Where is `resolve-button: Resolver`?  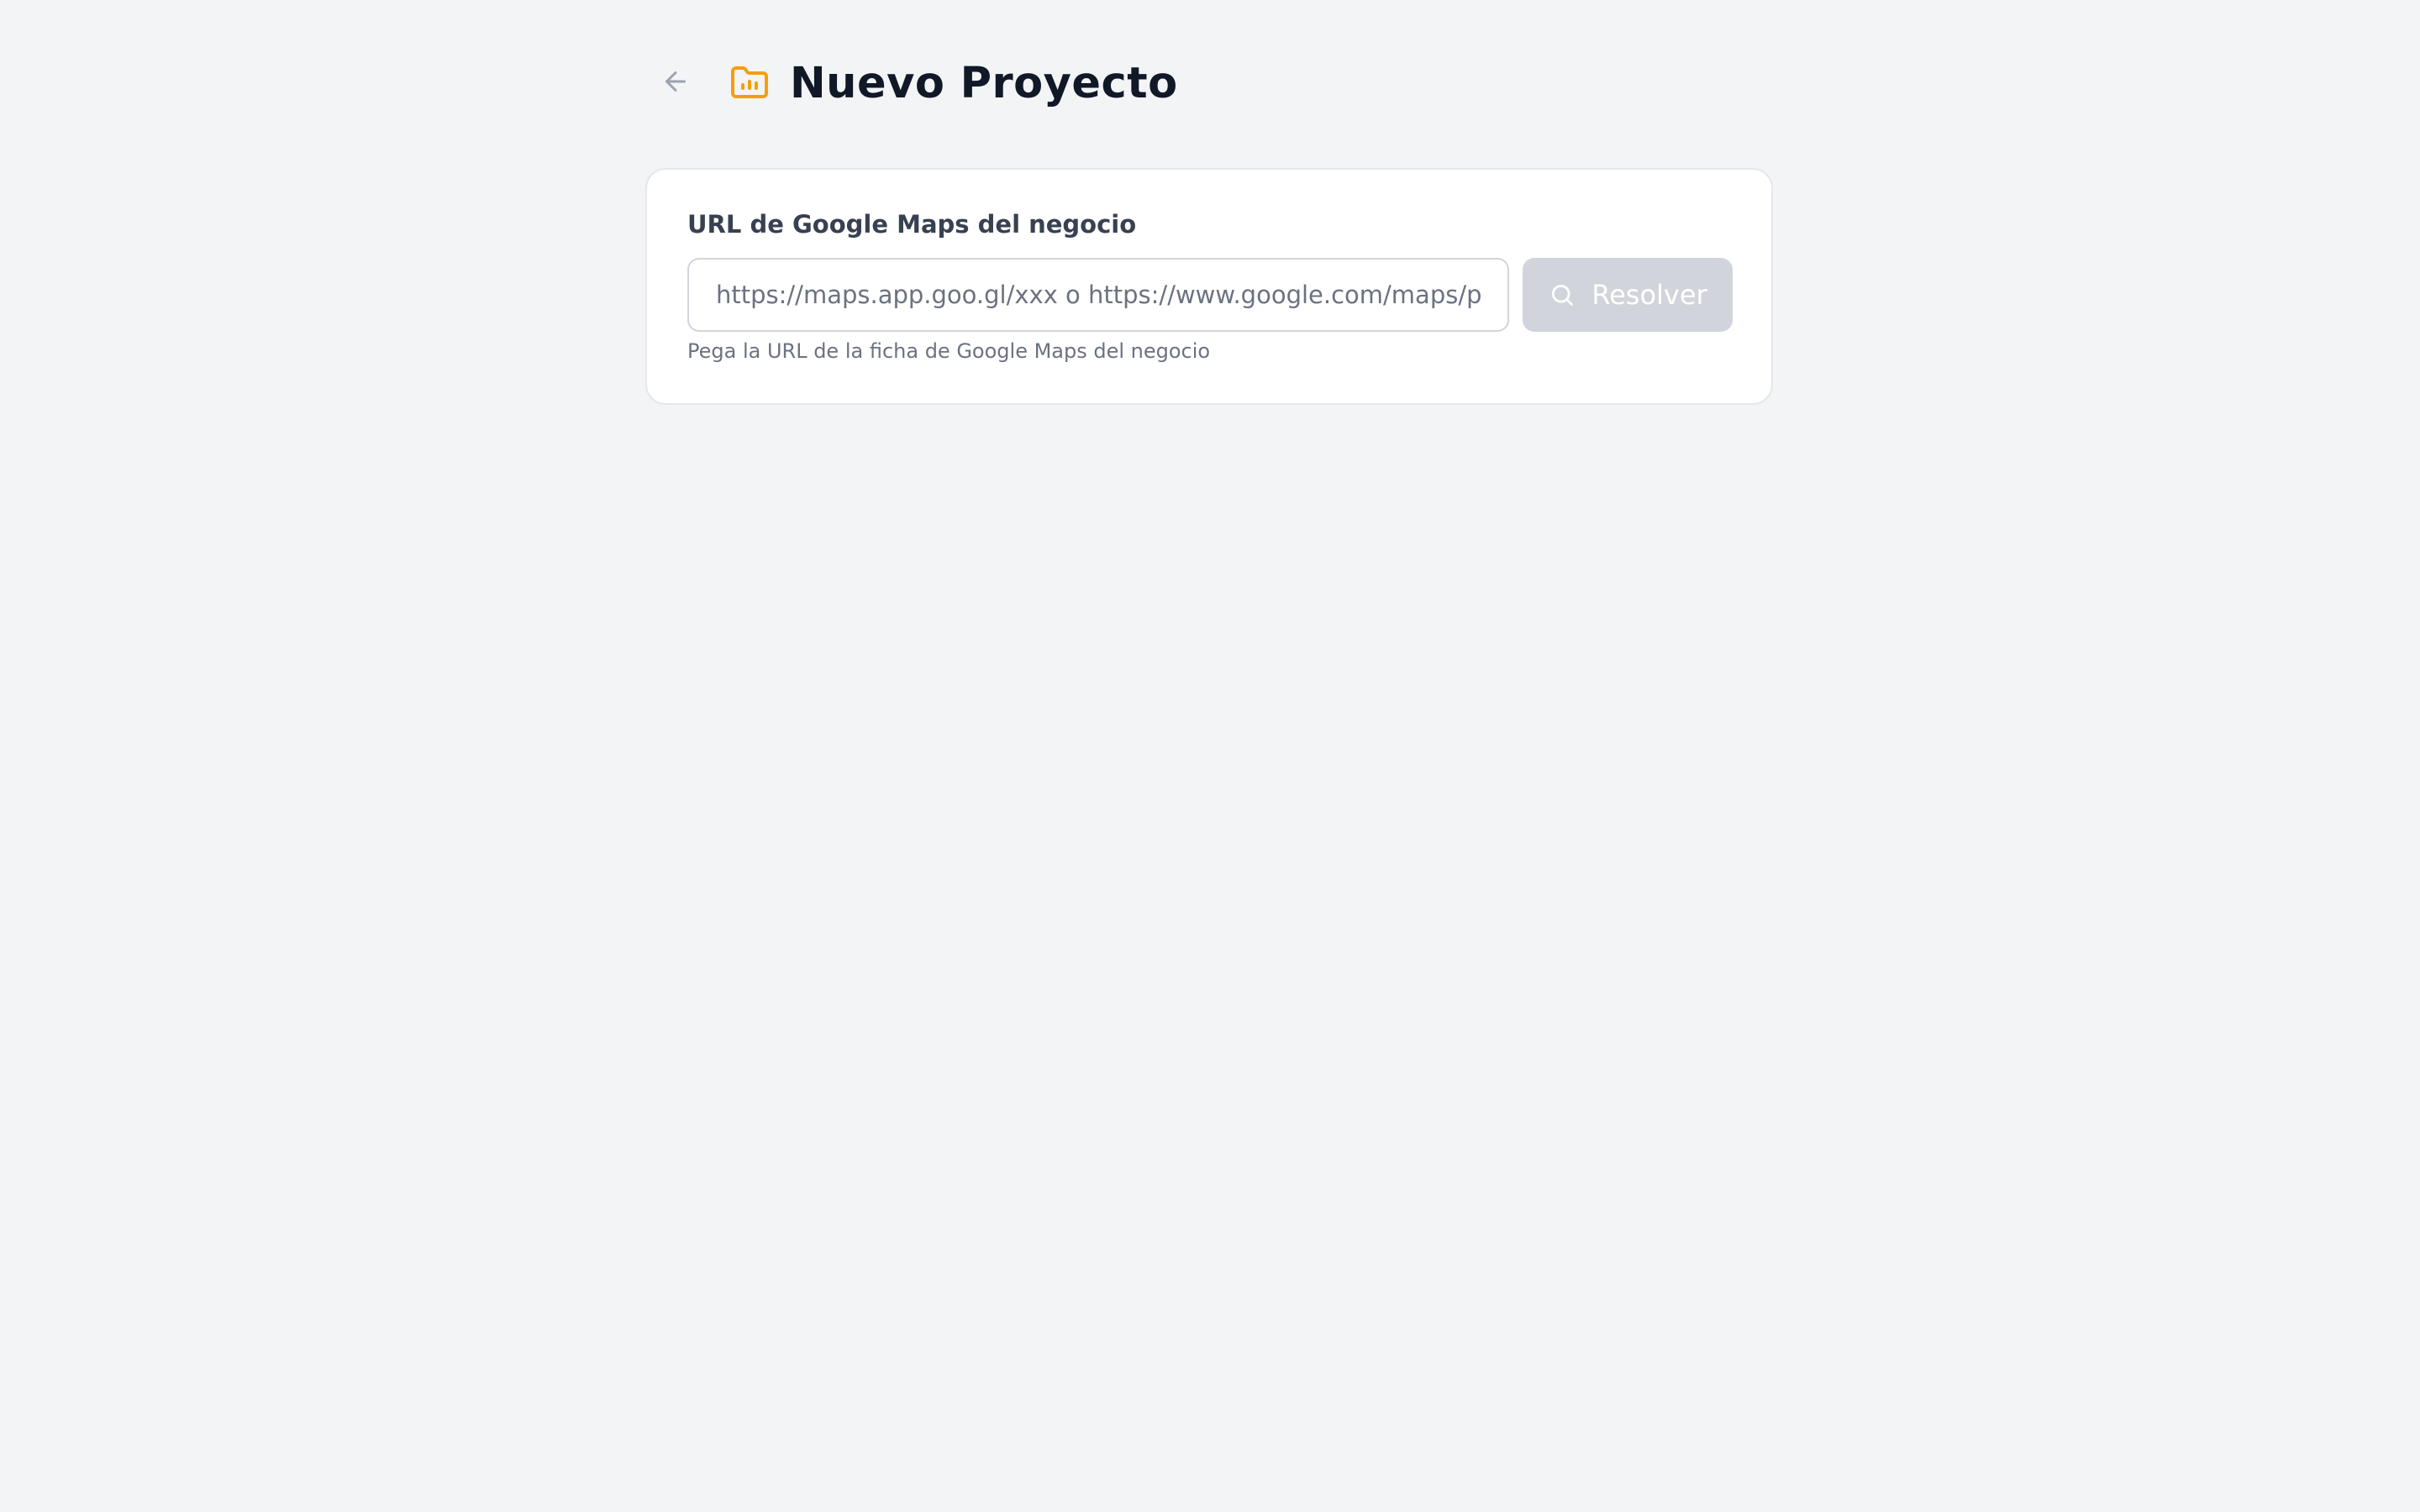 resolve-button: Resolver is located at coordinates (1628, 295).